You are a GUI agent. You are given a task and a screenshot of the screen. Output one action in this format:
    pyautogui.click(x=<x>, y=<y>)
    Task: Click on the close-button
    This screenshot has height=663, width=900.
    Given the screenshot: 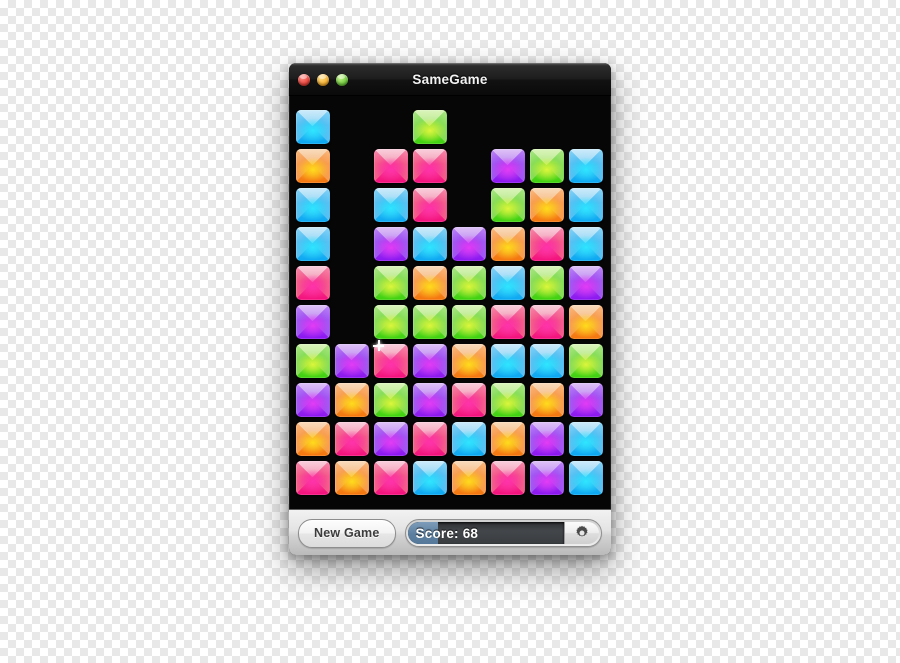 What is the action you would take?
    pyautogui.click(x=304, y=79)
    